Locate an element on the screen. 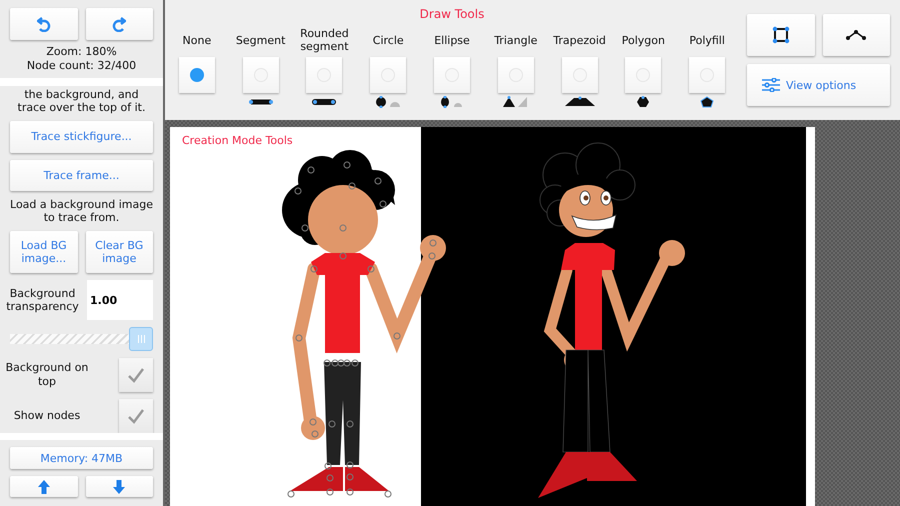 This screenshot has width=900, height=506. zoom-text: Zoom: 180% is located at coordinates (81, 52).